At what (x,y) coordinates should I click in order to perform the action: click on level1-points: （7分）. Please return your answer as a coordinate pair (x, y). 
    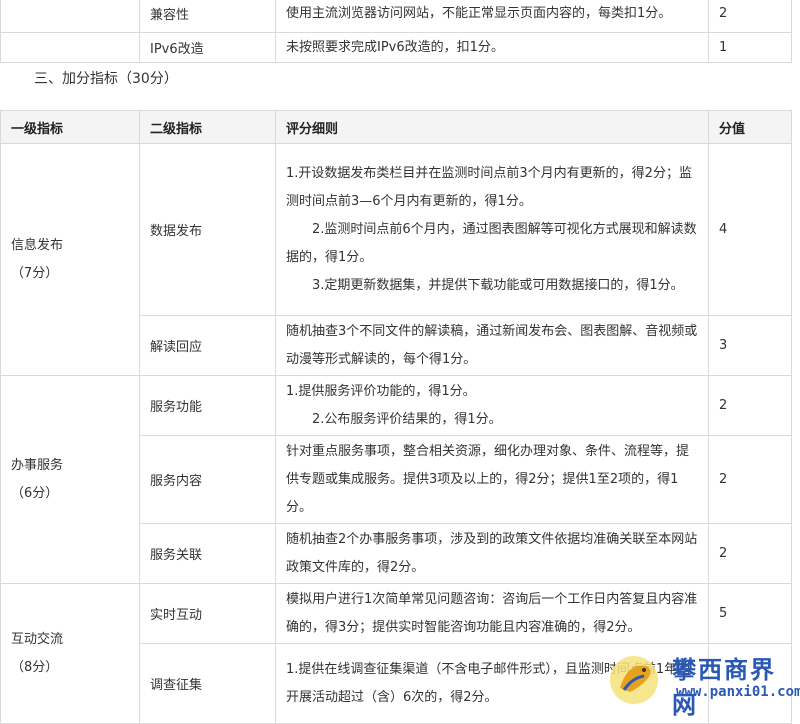
    Looking at the image, I should click on (35, 273).